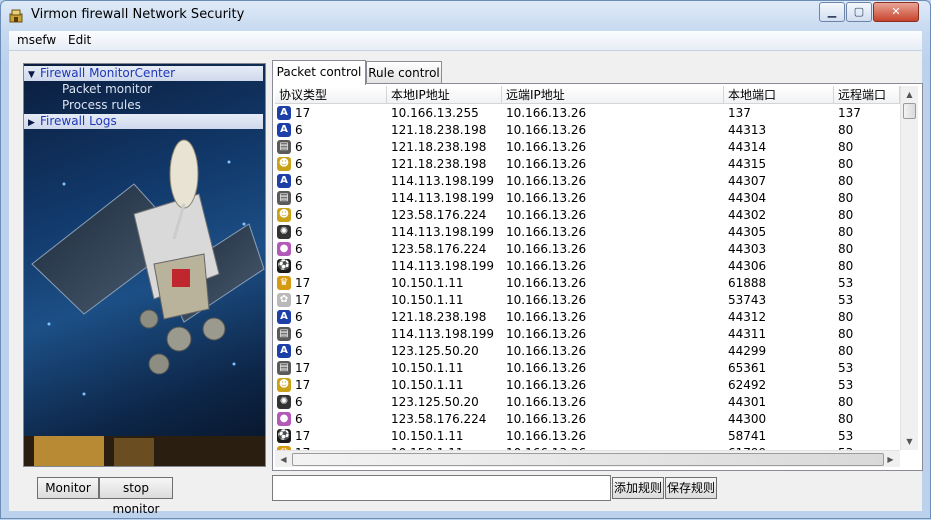  I want to click on close-button: ✕, so click(896, 12).